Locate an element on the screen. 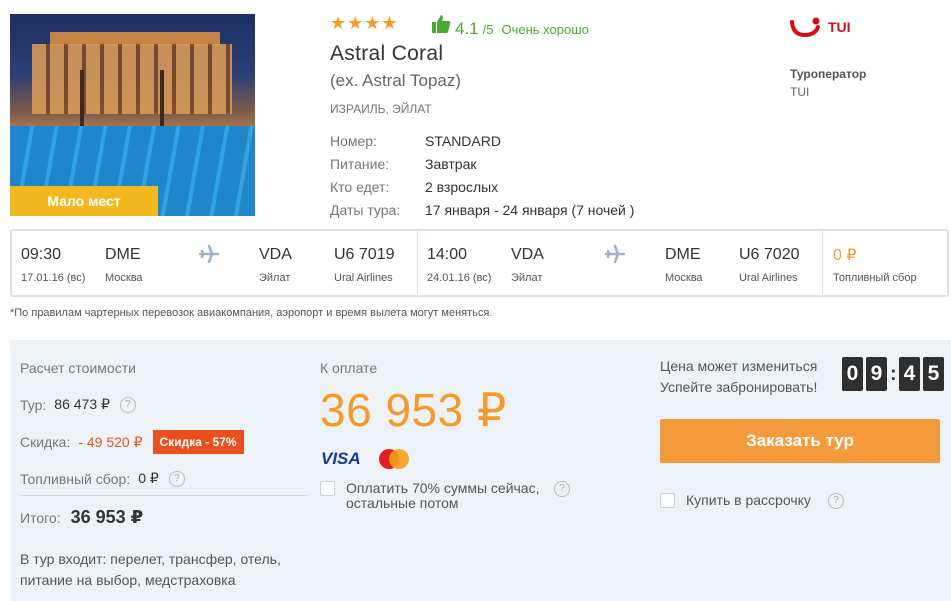 This screenshot has height=601, width=951. flight-number: U6 7019 is located at coordinates (364, 254).